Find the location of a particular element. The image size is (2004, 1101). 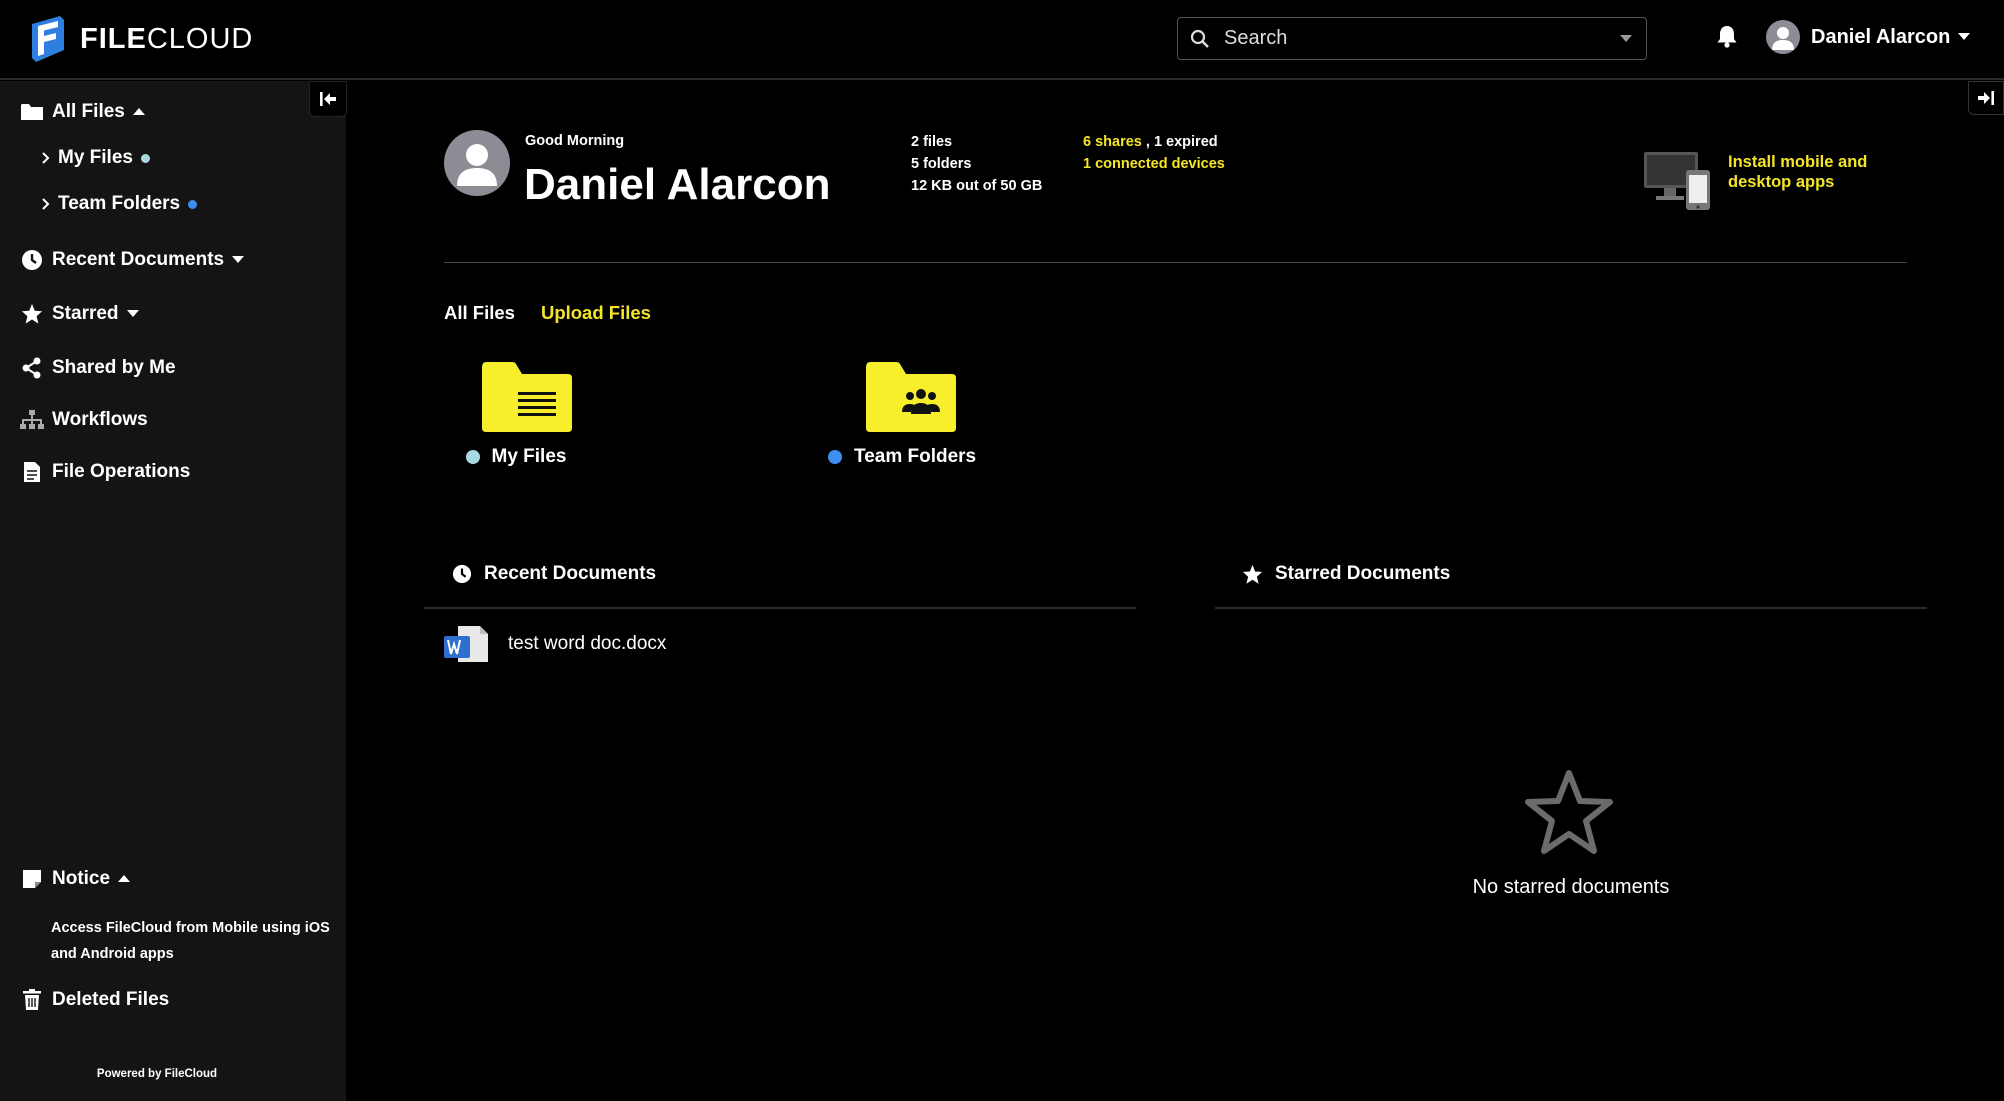

right-panel-collapse-button is located at coordinates (1986, 98).